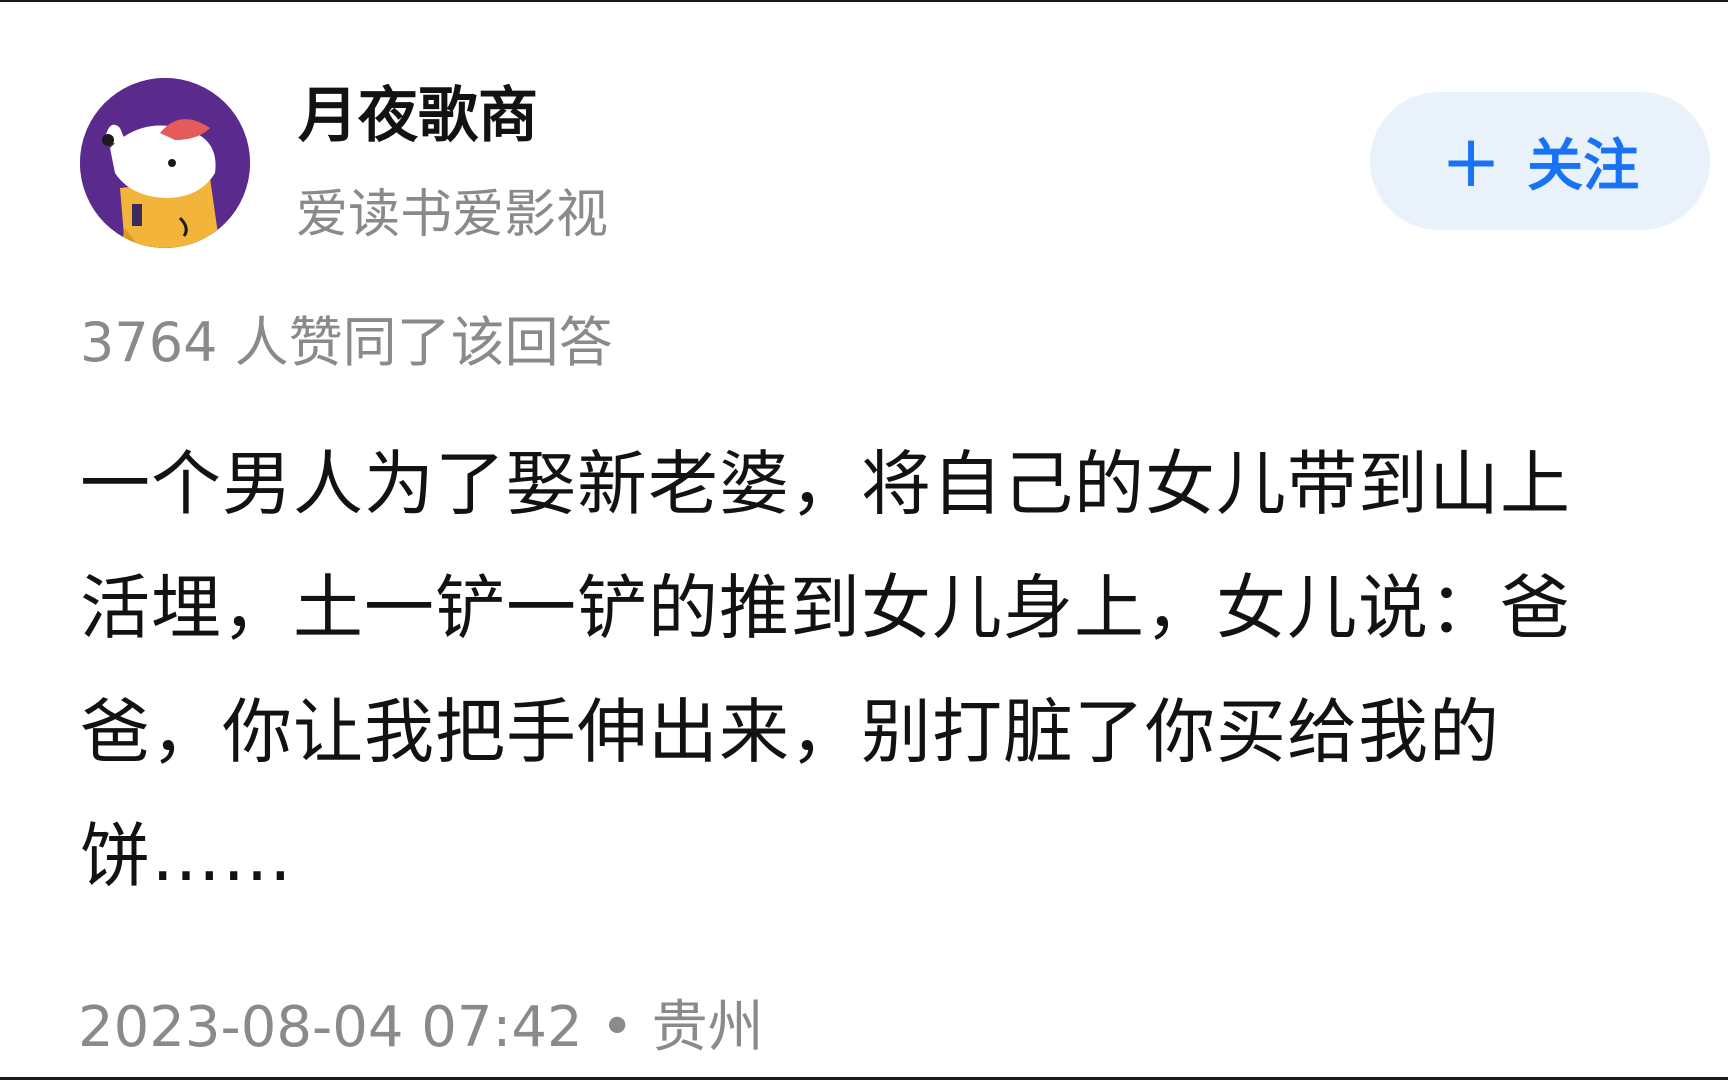  I want to click on post-location: 贵州, so click(707, 1027).